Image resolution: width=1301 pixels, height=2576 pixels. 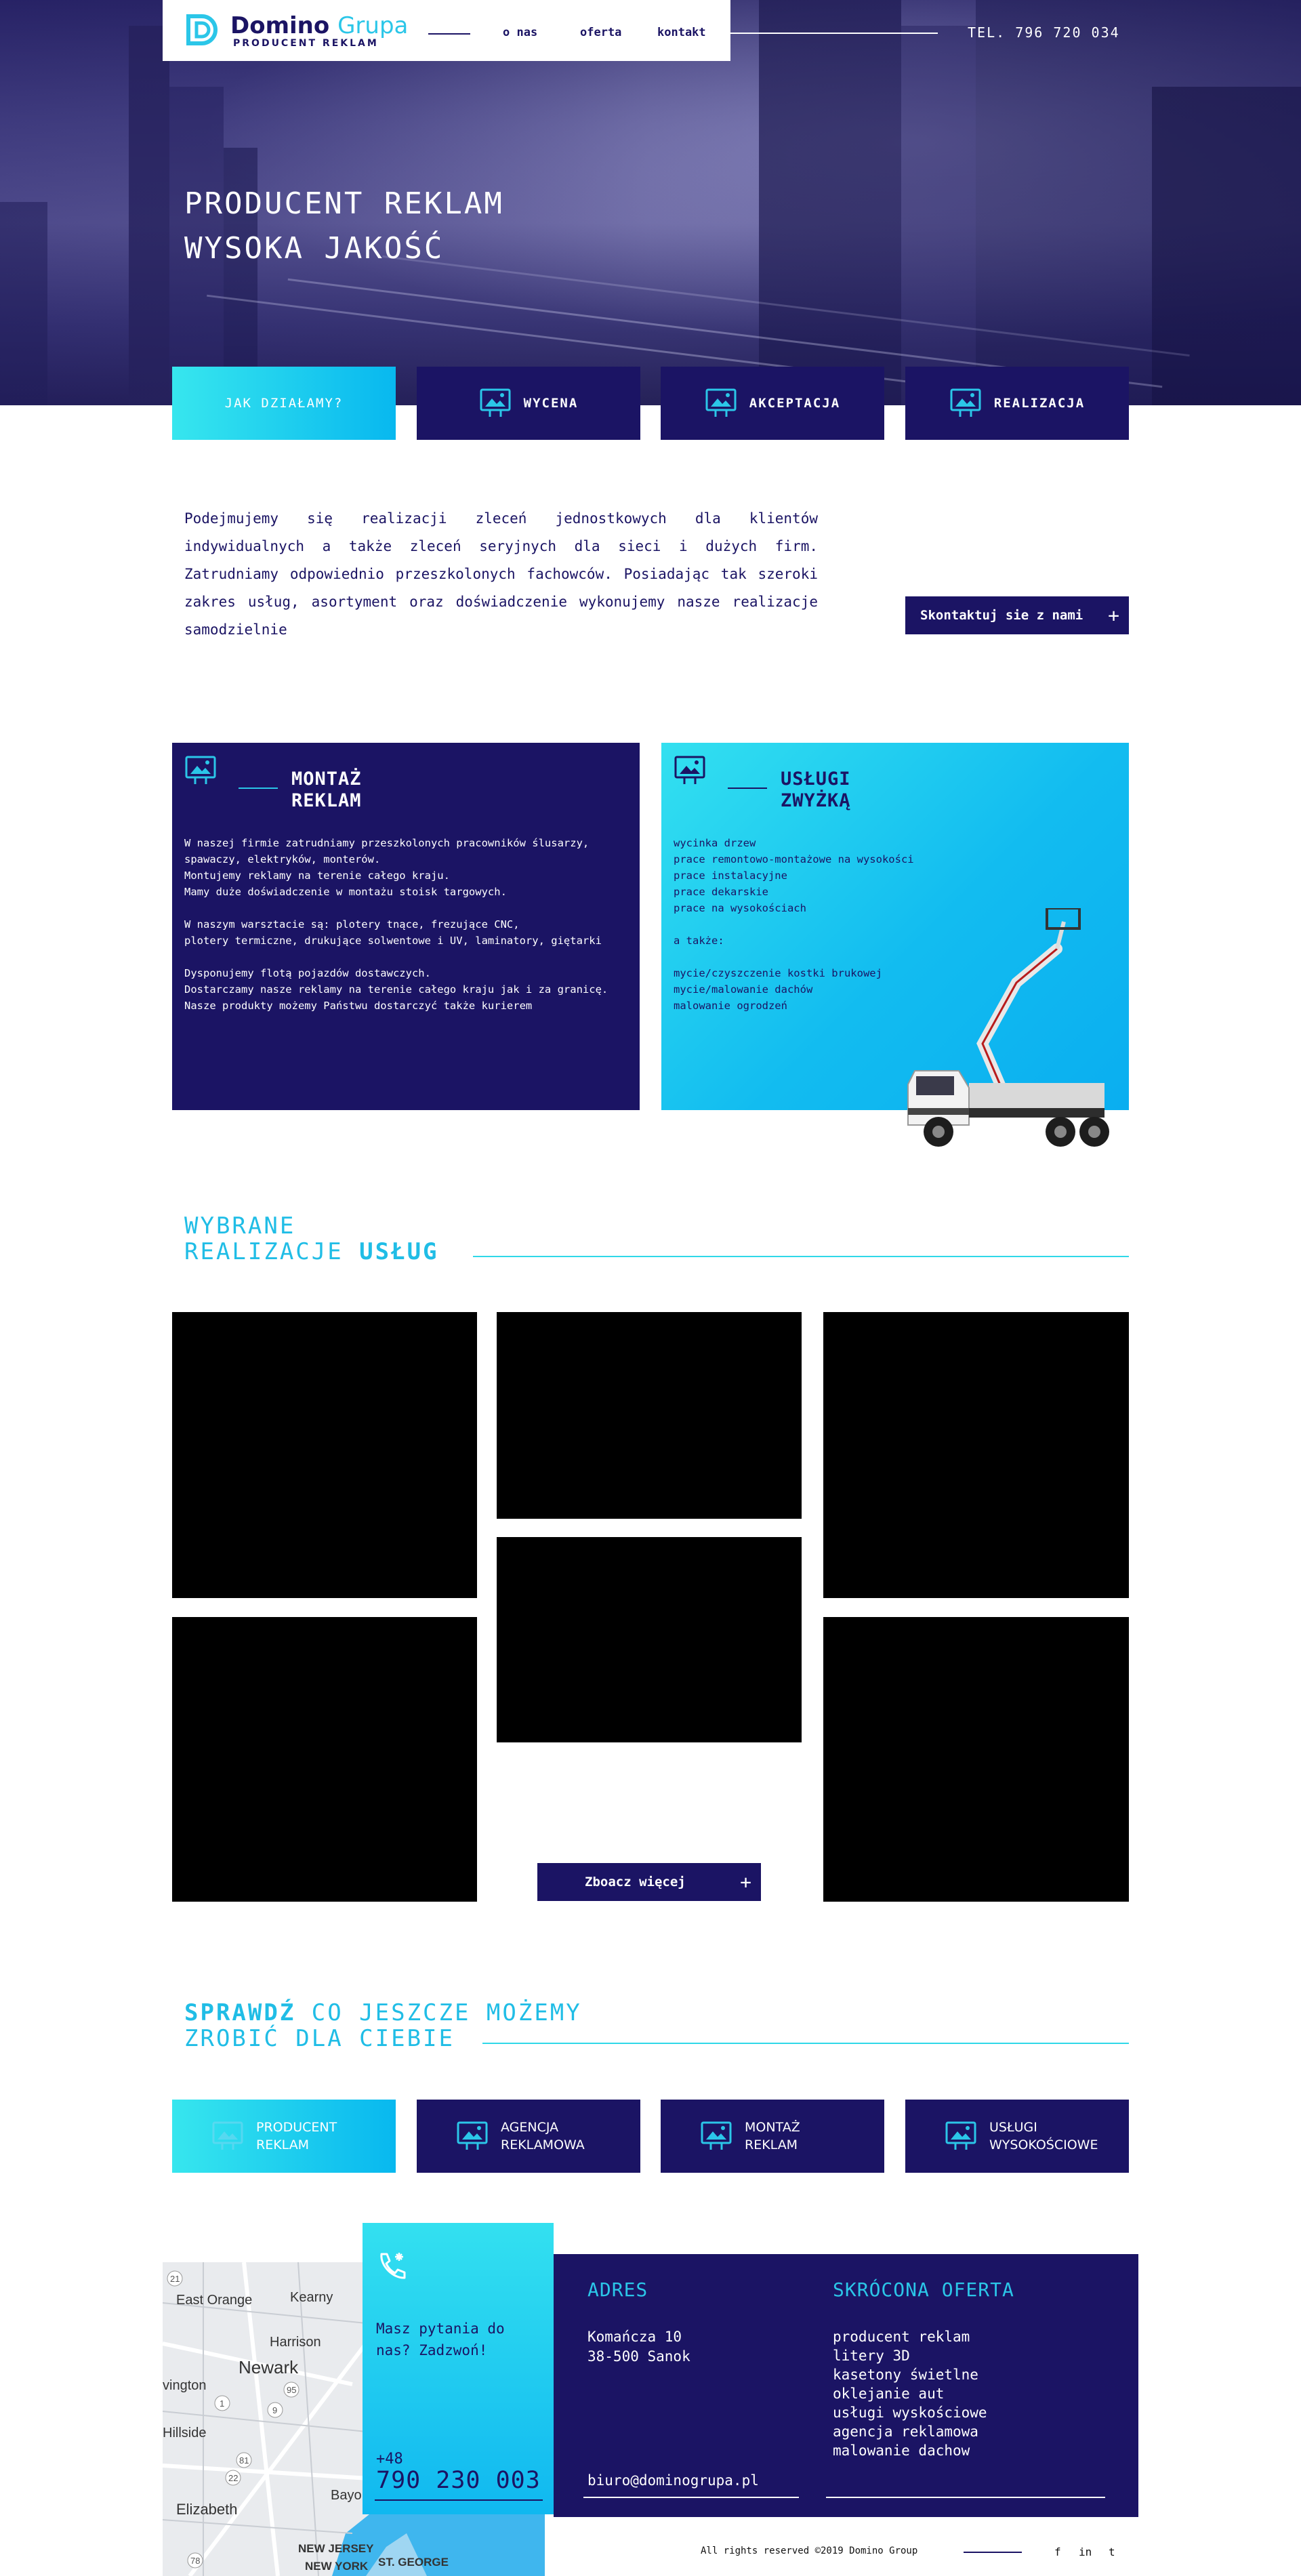 What do you see at coordinates (993, 2552) in the screenshot?
I see `social-divider` at bounding box center [993, 2552].